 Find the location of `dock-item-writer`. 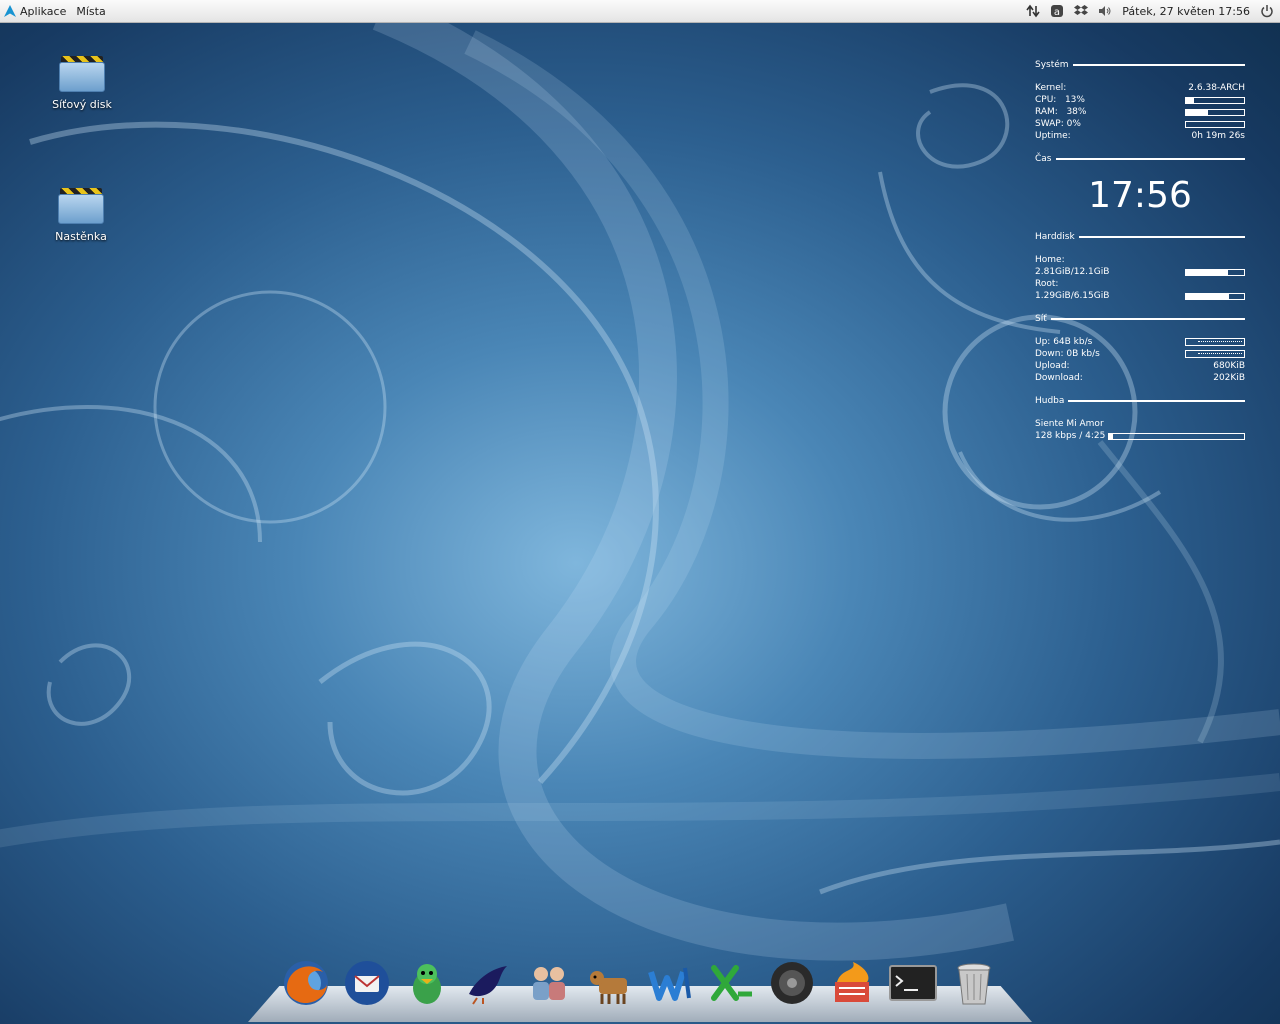

dock-item-writer is located at coordinates (670, 983).